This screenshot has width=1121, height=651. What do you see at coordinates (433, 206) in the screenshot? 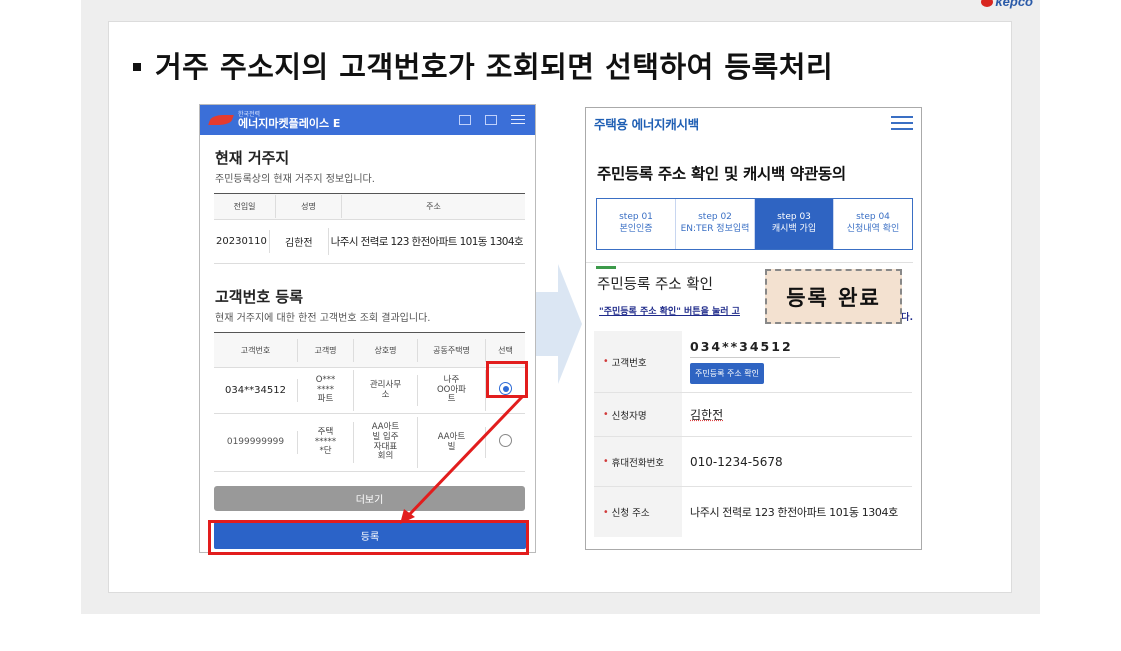
I see `col-address: 주소` at bounding box center [433, 206].